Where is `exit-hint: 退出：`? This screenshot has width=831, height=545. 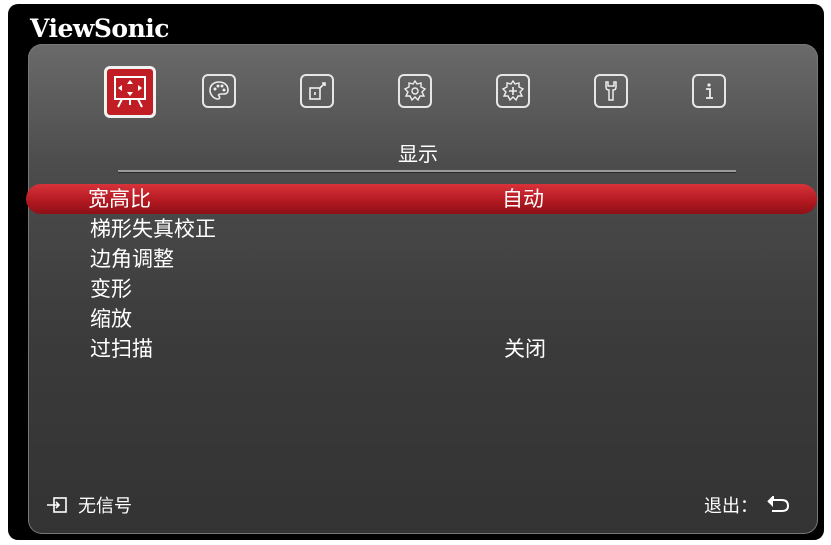
exit-hint: 退出： is located at coordinates (747, 505).